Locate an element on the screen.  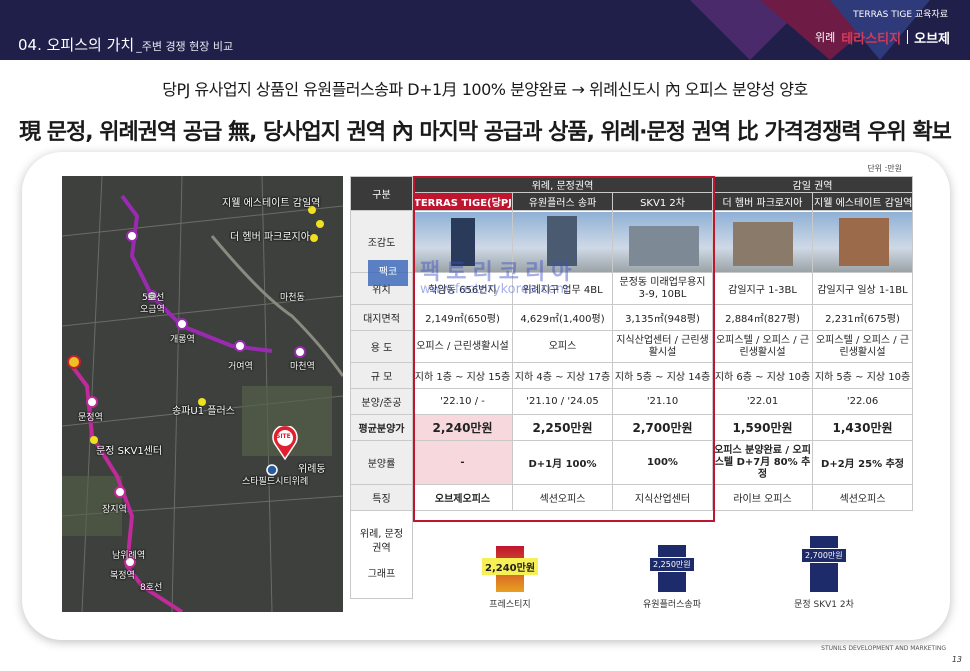
chart-category-label: 유원플러스송파 is located at coordinates (672, 605).